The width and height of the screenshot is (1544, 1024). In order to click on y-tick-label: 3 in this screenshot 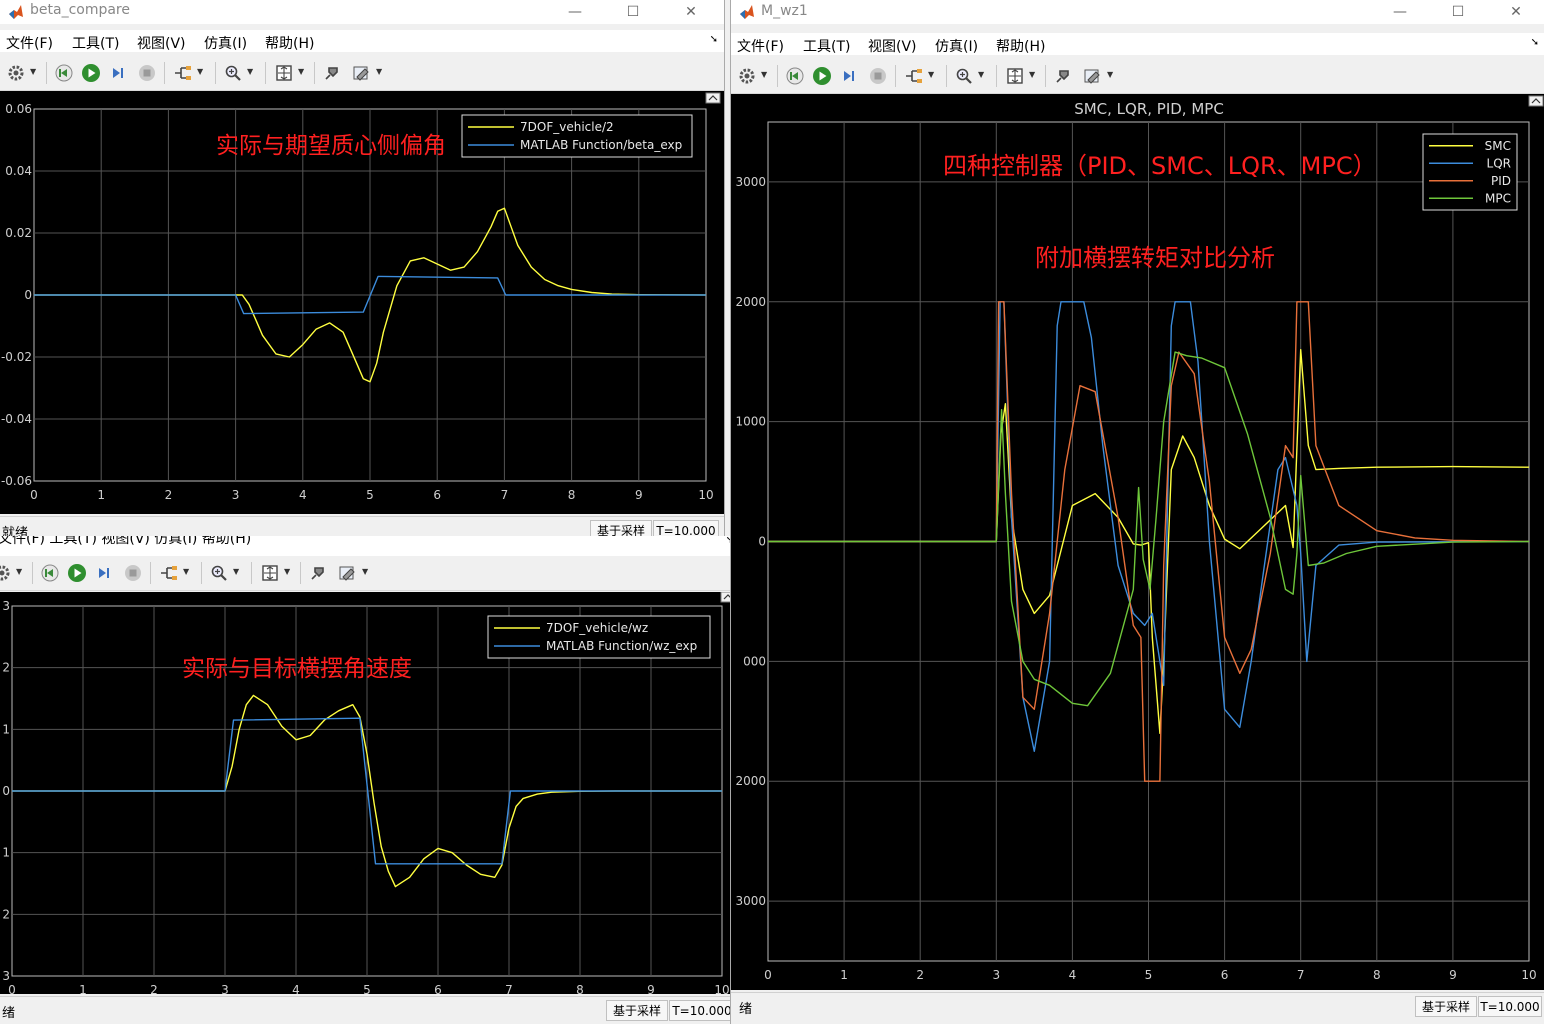, I will do `click(6, 976)`.